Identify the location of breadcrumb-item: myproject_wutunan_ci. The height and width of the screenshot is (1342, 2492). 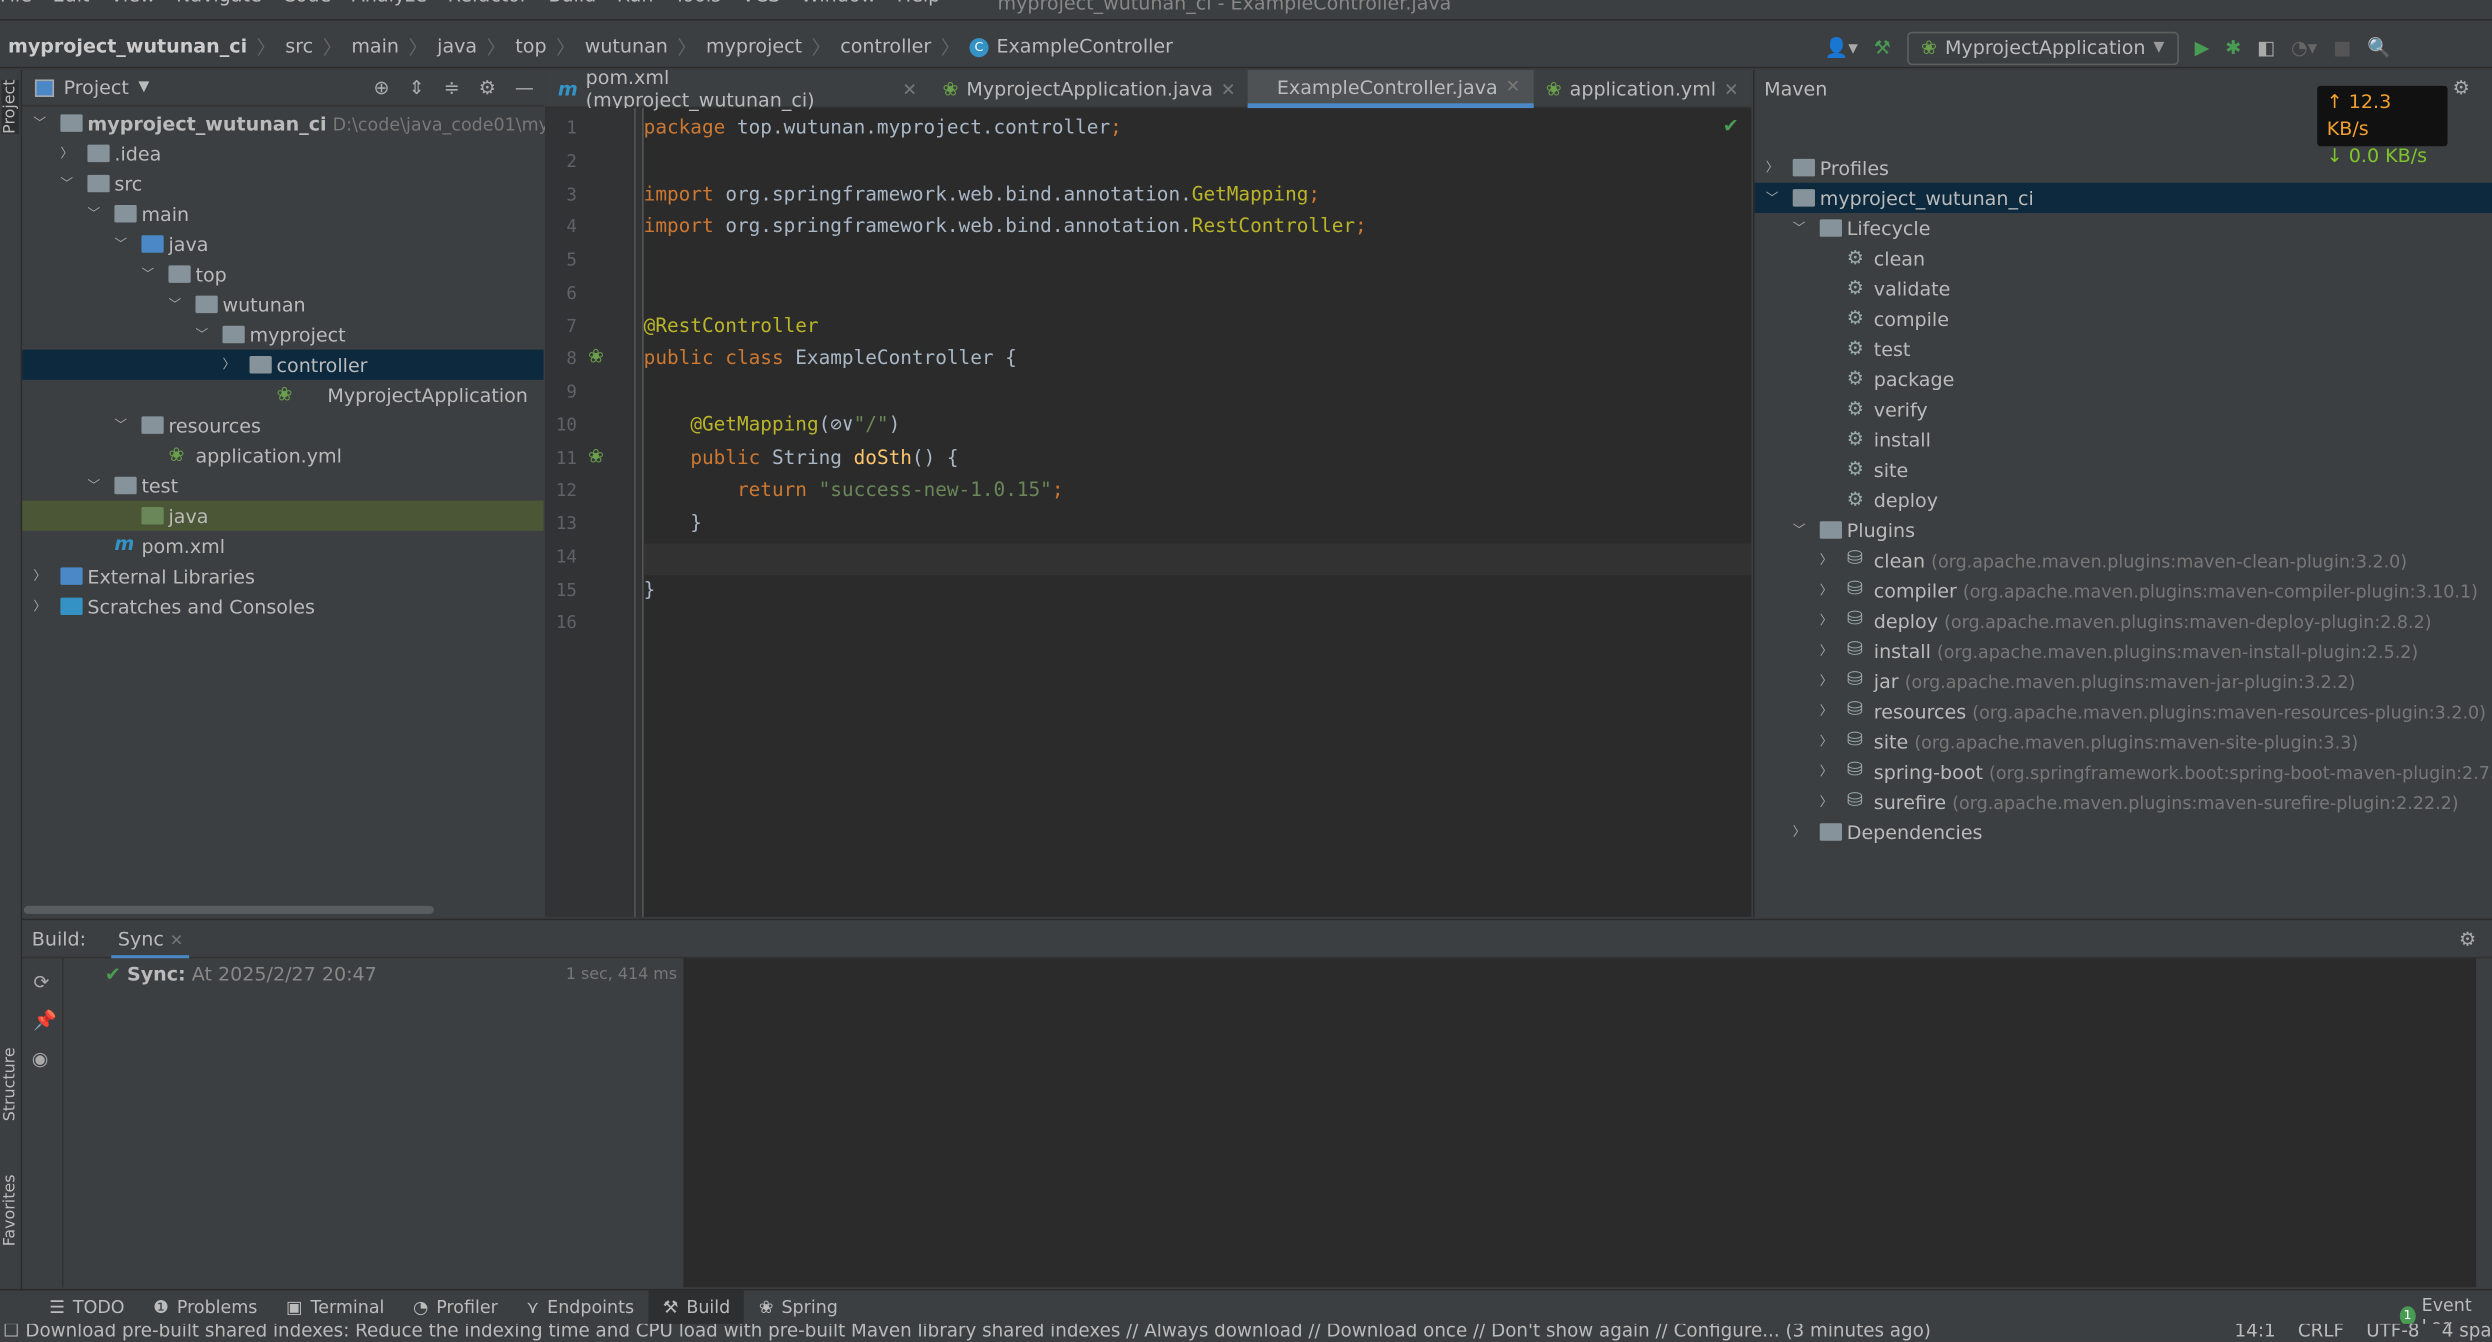
(127, 46).